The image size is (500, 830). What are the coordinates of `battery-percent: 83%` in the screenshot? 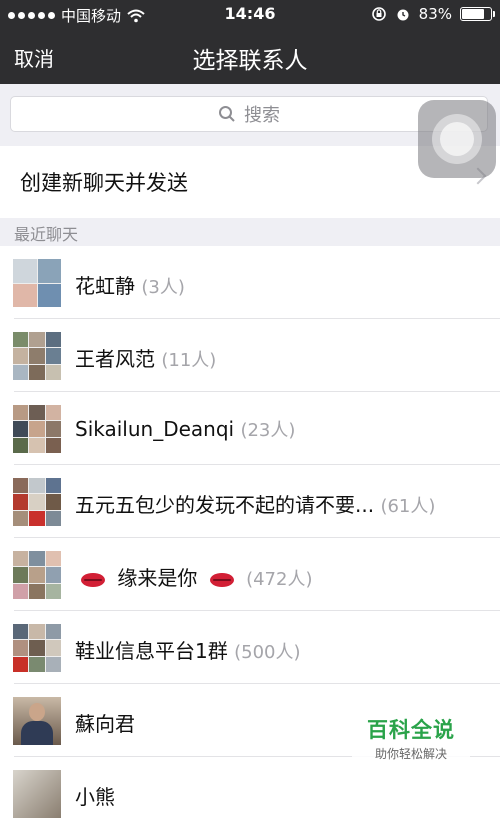 It's located at (435, 14).